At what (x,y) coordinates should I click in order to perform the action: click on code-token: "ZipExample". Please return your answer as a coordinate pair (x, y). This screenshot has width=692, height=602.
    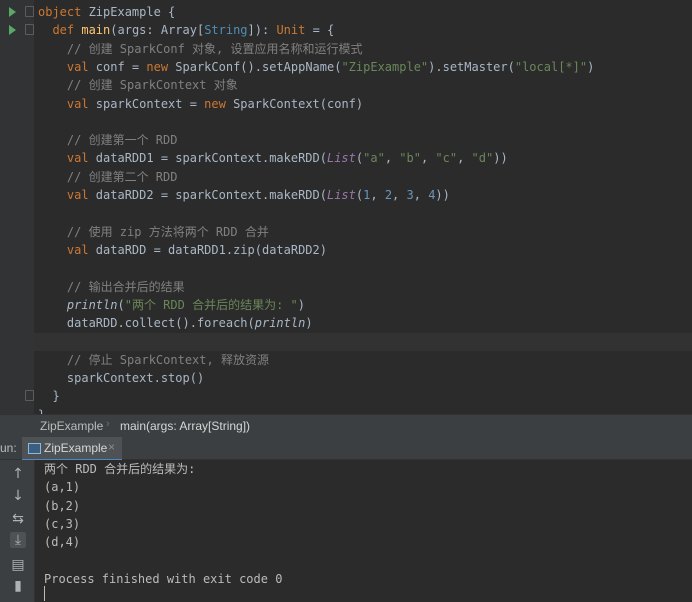
    Looking at the image, I should click on (385, 66).